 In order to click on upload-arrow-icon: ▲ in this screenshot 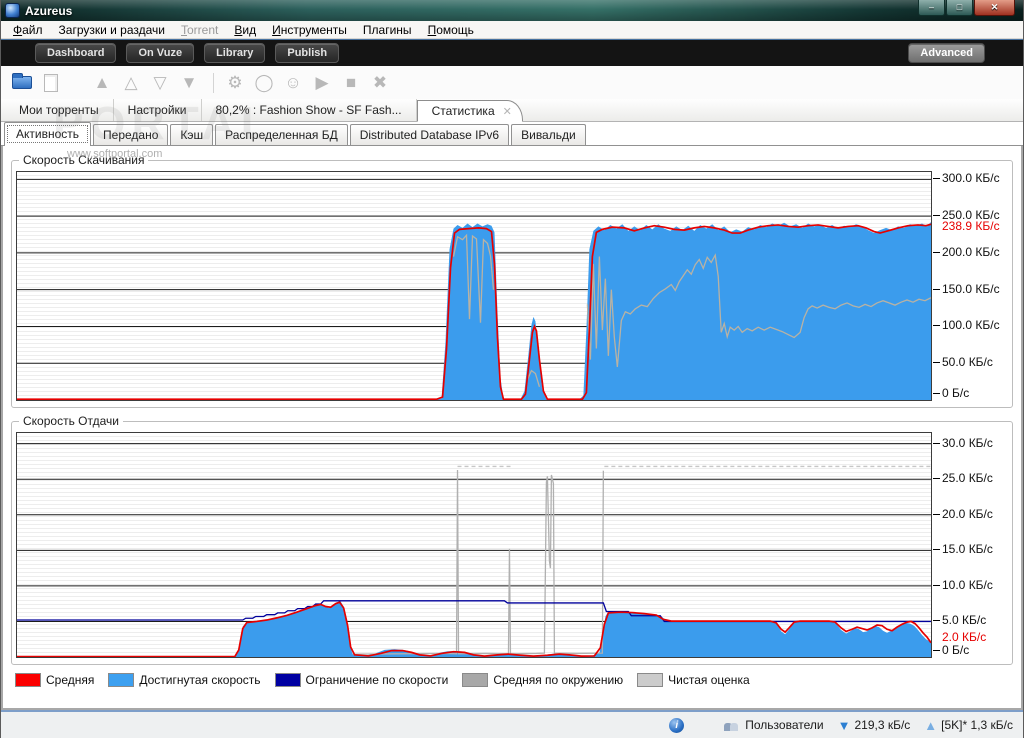, I will do `click(931, 725)`.